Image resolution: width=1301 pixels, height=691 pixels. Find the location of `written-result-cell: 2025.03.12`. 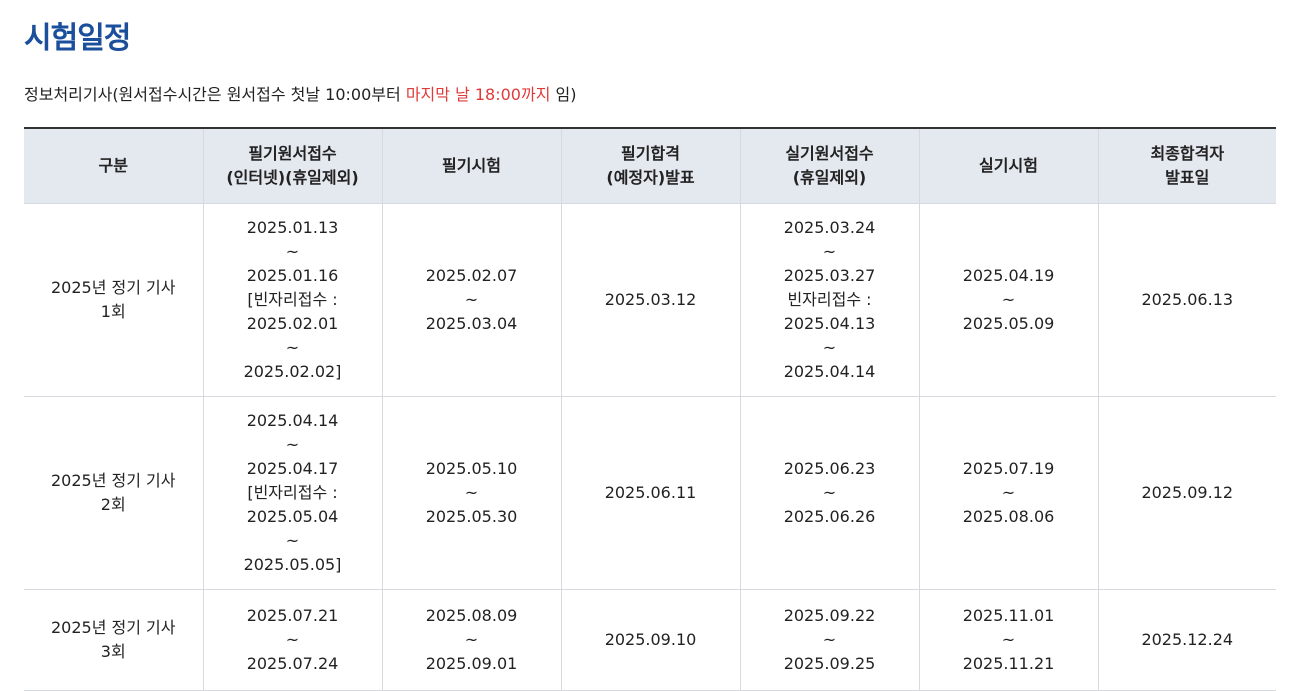

written-result-cell: 2025.03.12 is located at coordinates (650, 300).